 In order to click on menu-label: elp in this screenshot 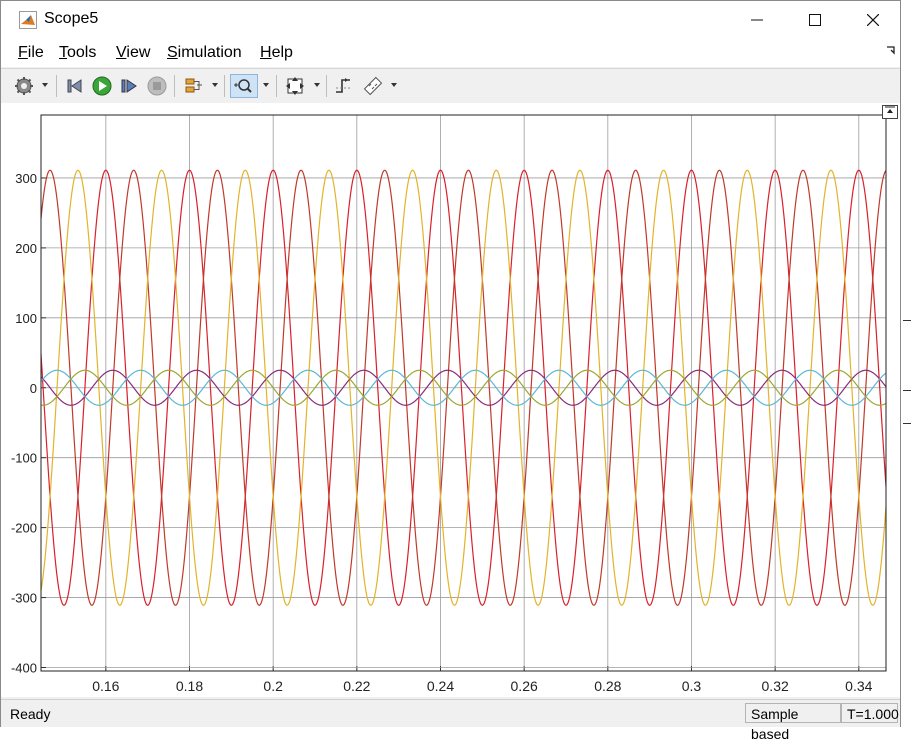, I will do `click(282, 52)`.